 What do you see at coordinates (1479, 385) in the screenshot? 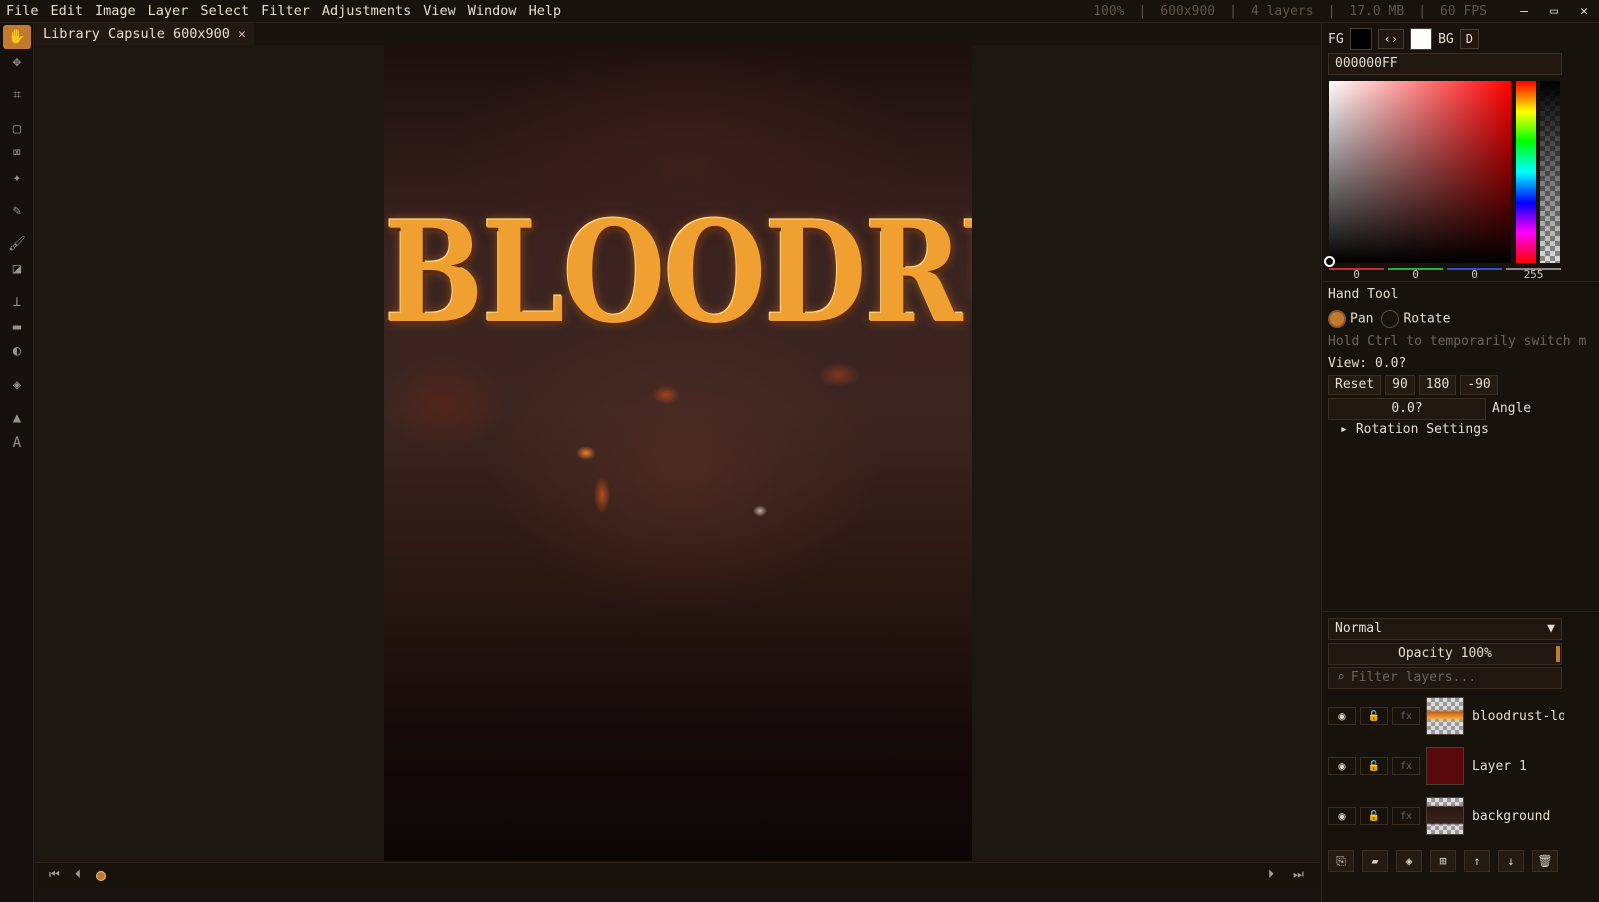
I see `rotate-neg90-button: -90` at bounding box center [1479, 385].